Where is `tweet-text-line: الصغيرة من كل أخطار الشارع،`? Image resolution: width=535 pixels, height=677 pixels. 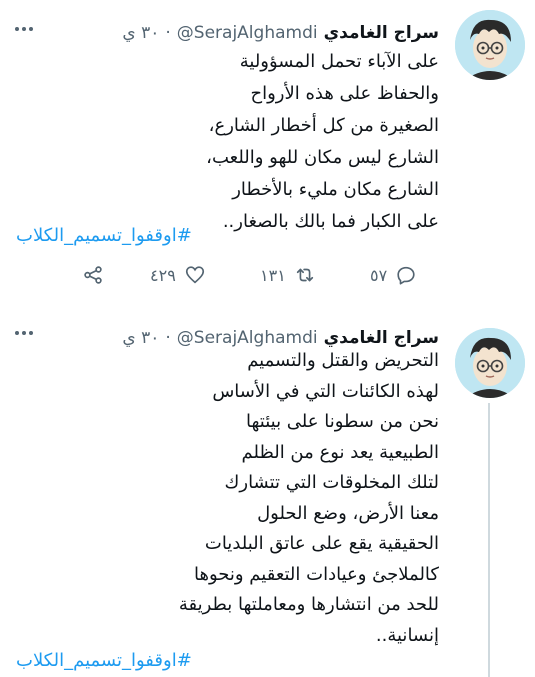
tweet-text-line: الصغيرة من كل أخطار الشارع، is located at coordinates (323, 125).